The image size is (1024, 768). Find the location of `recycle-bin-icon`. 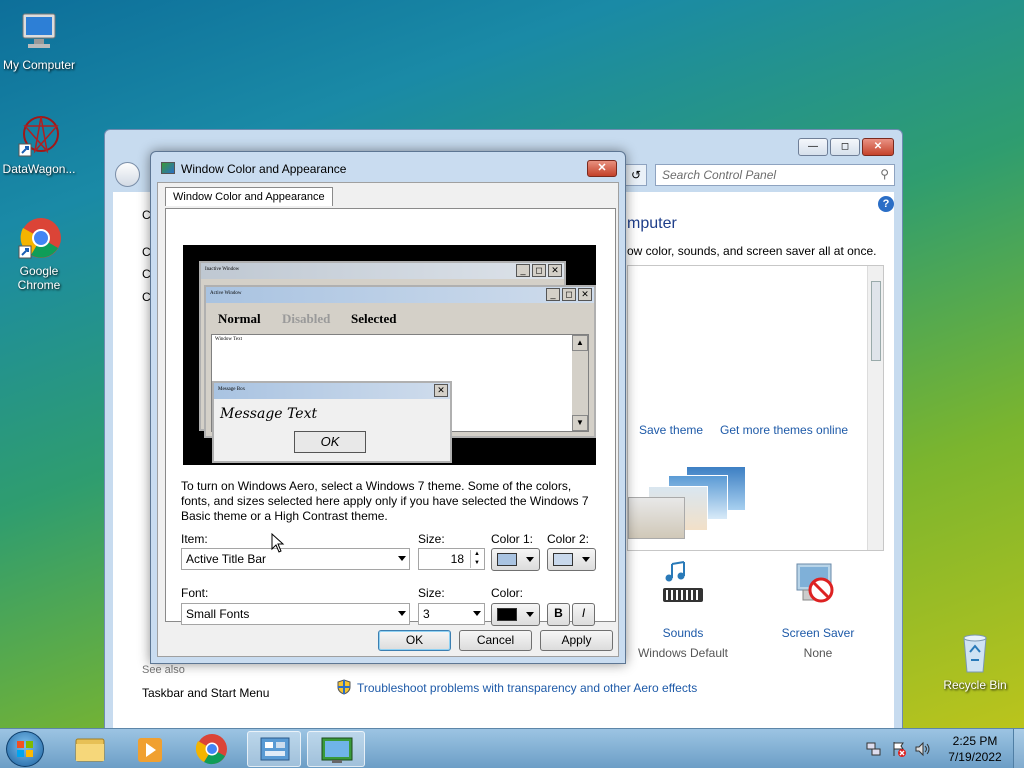

recycle-bin-icon is located at coordinates (975, 652).